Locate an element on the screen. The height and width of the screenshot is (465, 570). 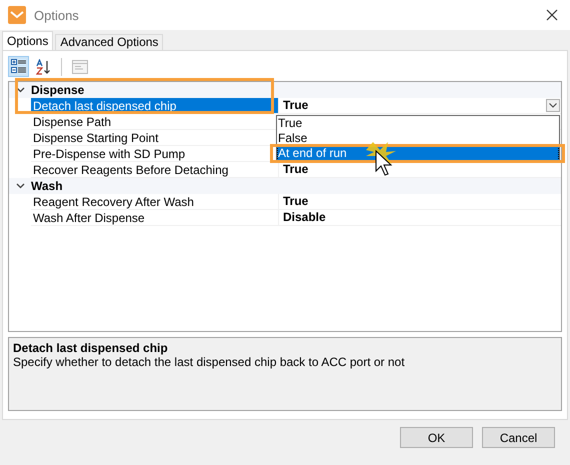
dialog-button: Cancel is located at coordinates (518, 437).